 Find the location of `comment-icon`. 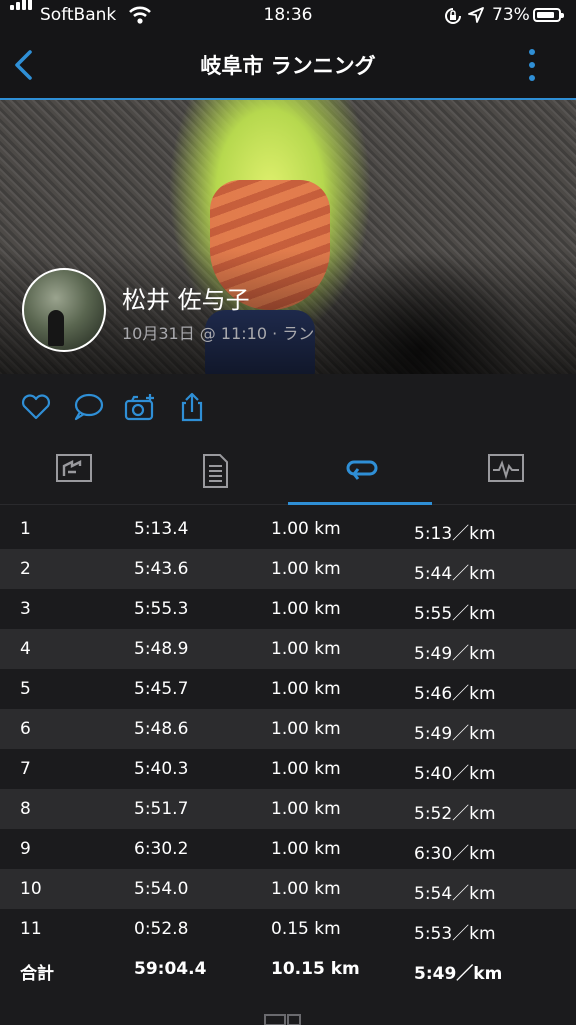

comment-icon is located at coordinates (88, 407).